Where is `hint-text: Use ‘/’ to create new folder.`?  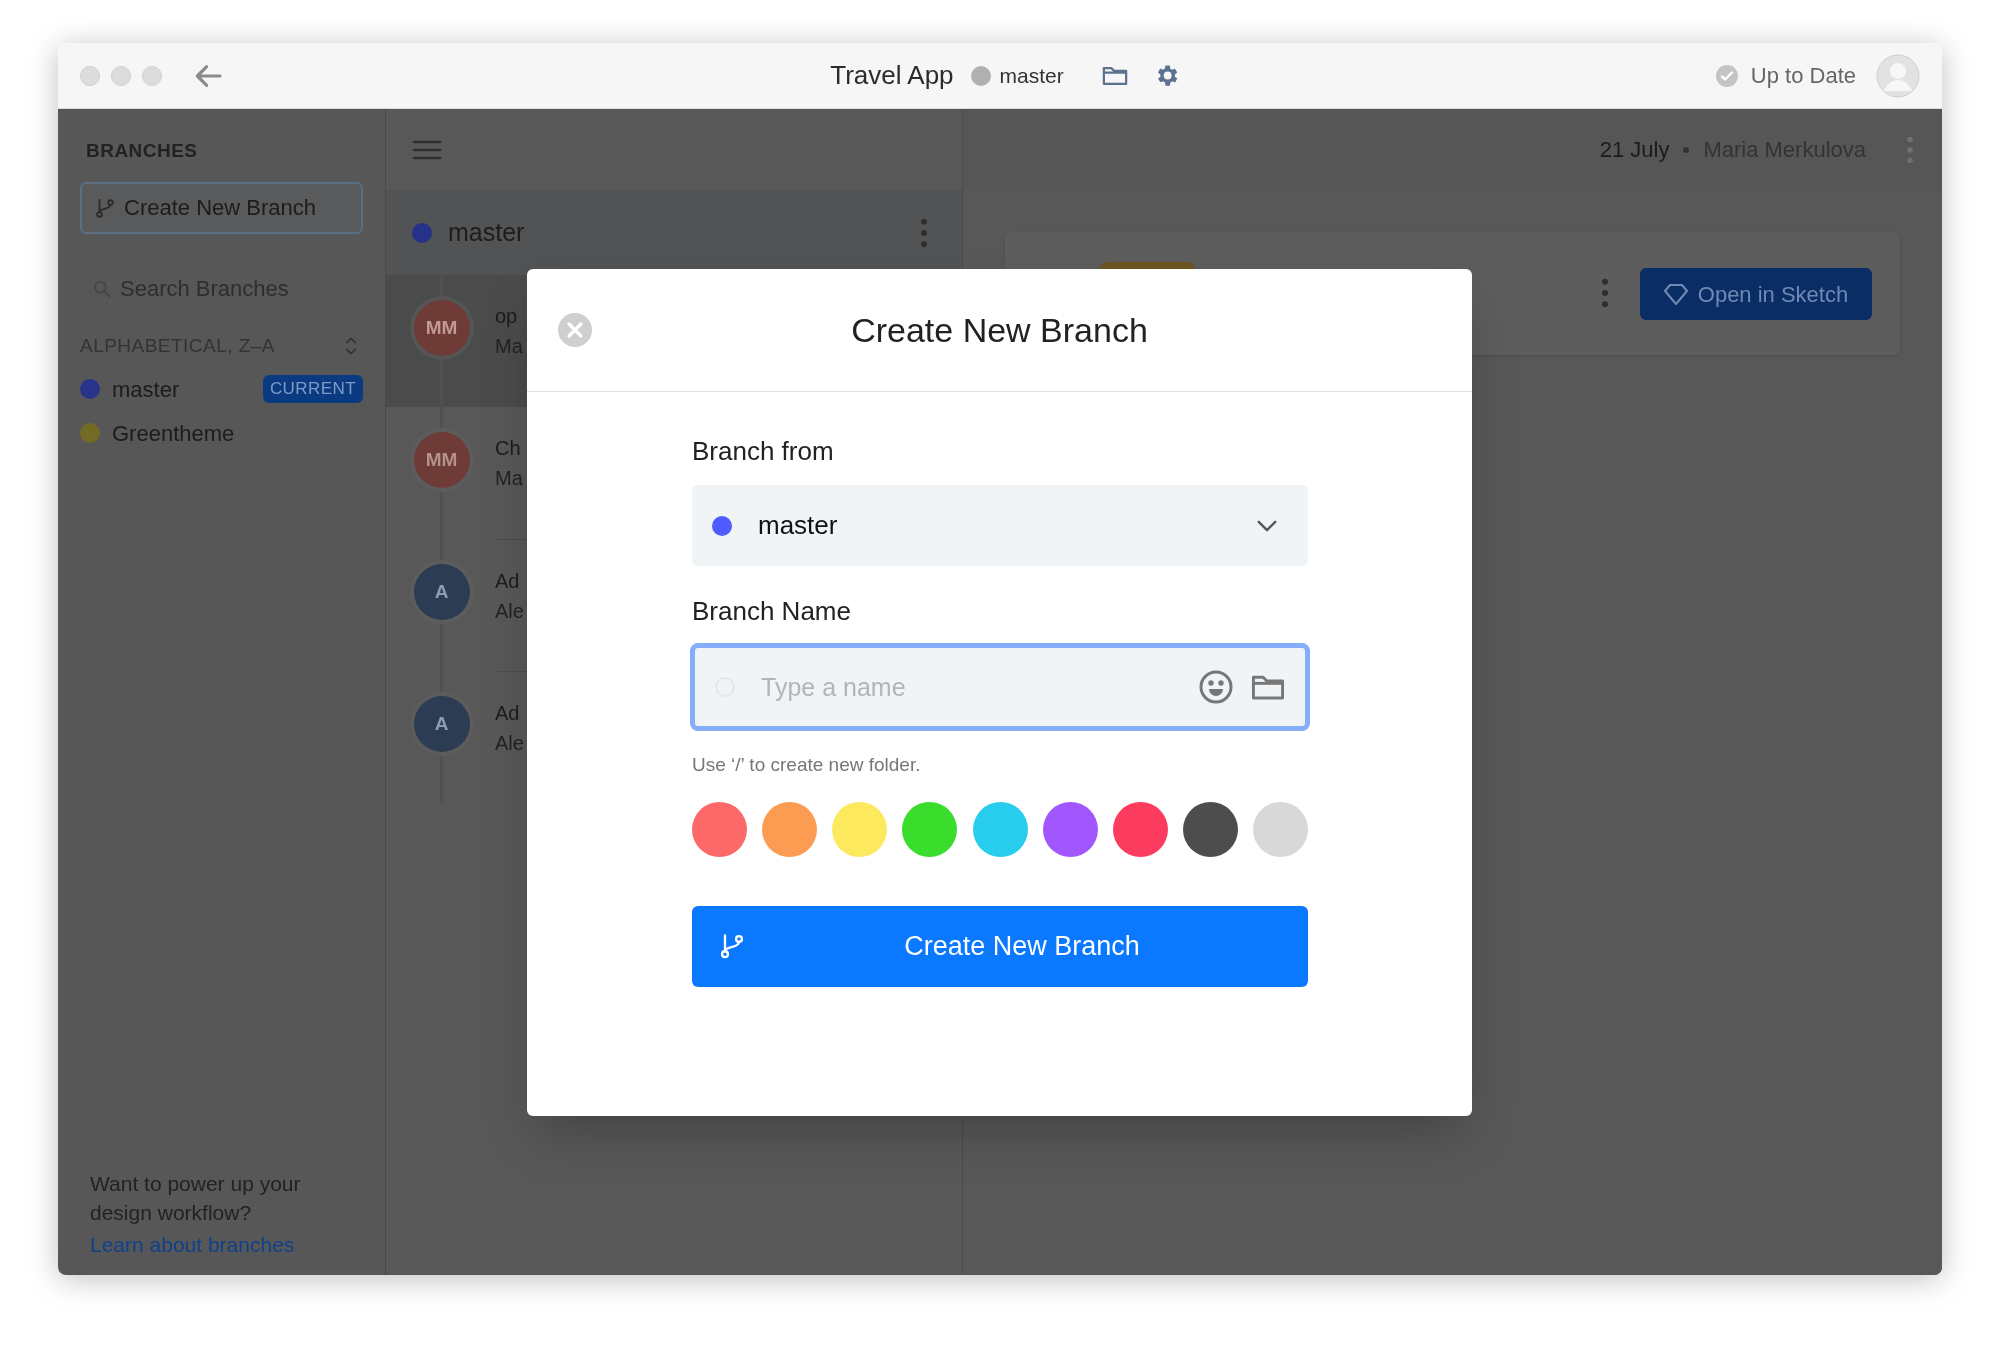 hint-text: Use ‘/’ to create new folder. is located at coordinates (806, 765).